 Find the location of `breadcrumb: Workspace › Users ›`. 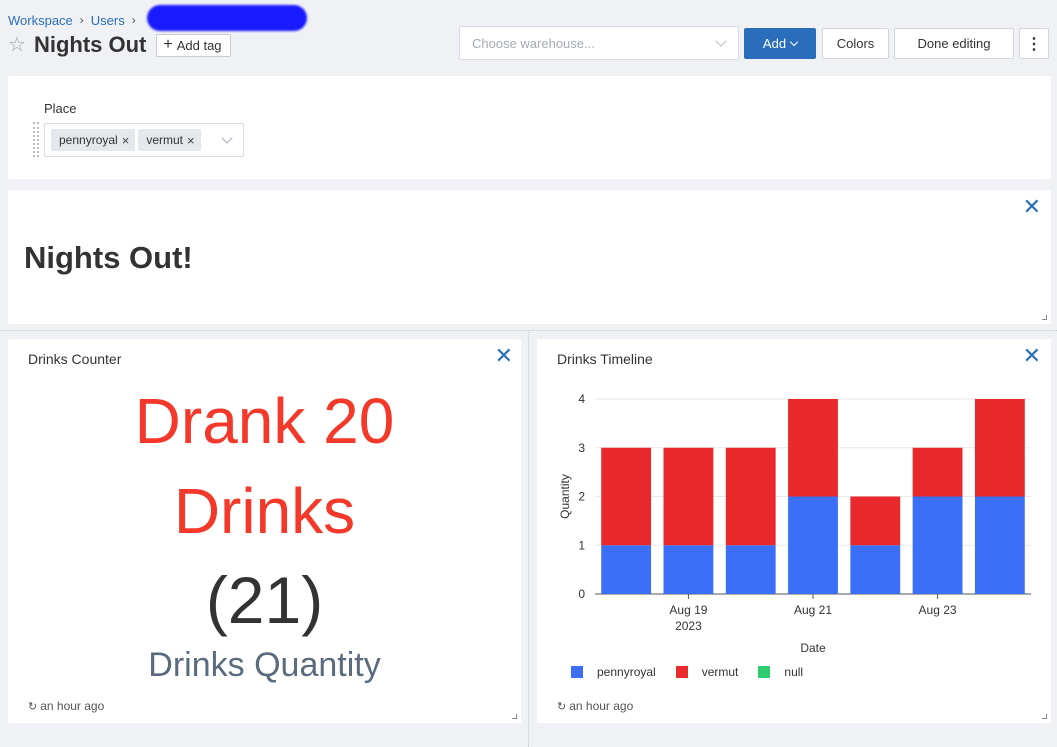

breadcrumb: Workspace › Users › is located at coordinates (157, 18).